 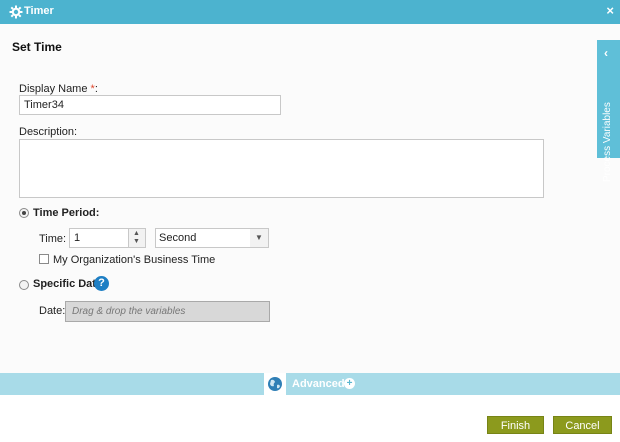 I want to click on specific-date-label: Specific Date, so click(x=68, y=284).